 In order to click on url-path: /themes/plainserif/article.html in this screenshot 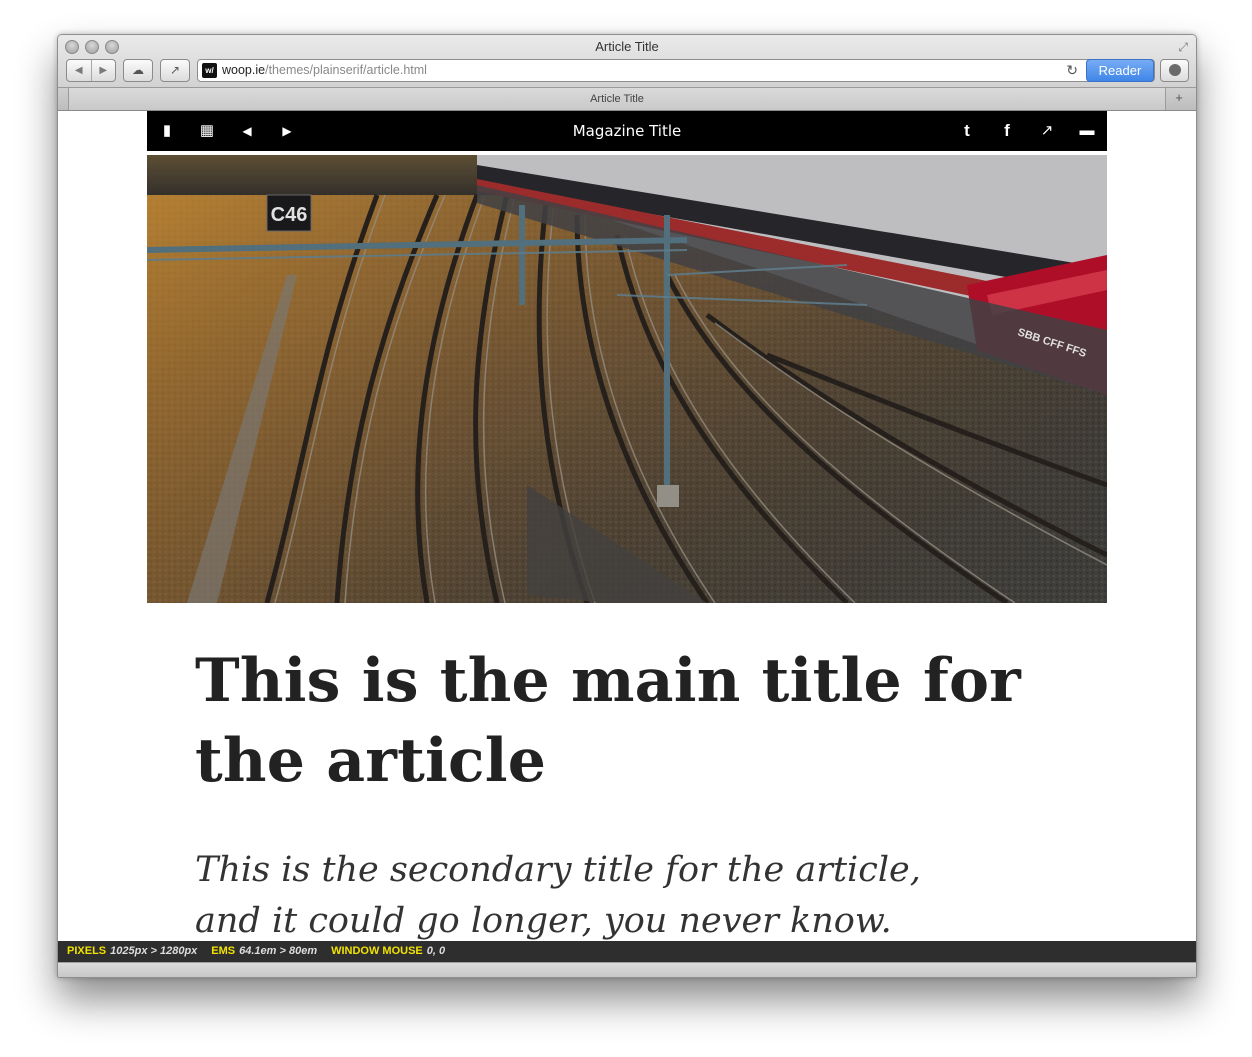, I will do `click(346, 70)`.